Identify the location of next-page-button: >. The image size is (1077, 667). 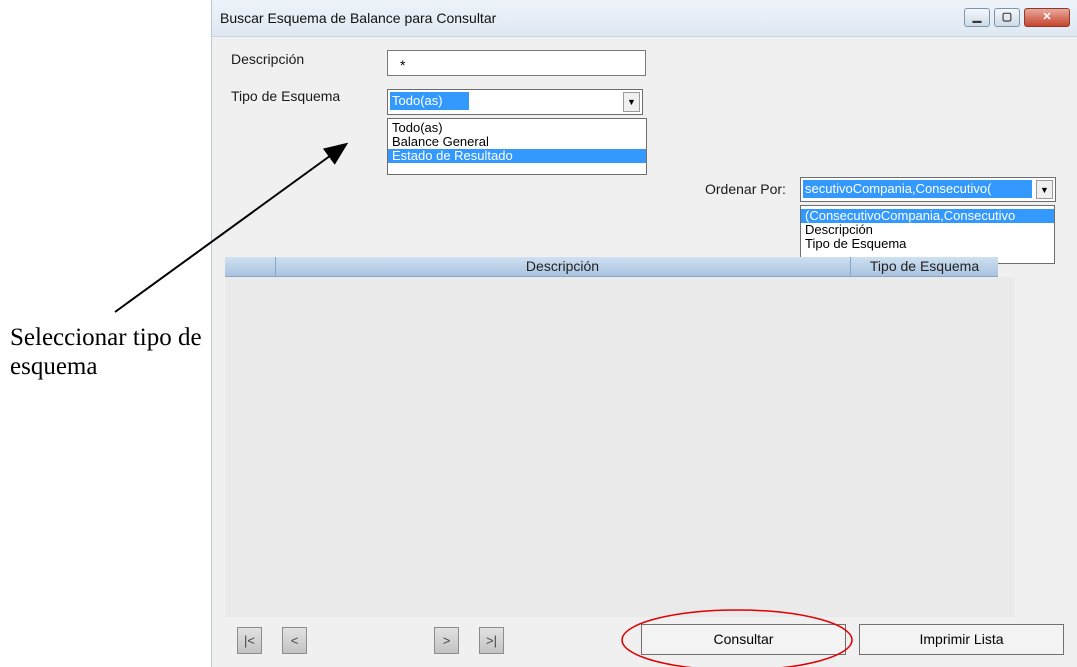
(446, 640).